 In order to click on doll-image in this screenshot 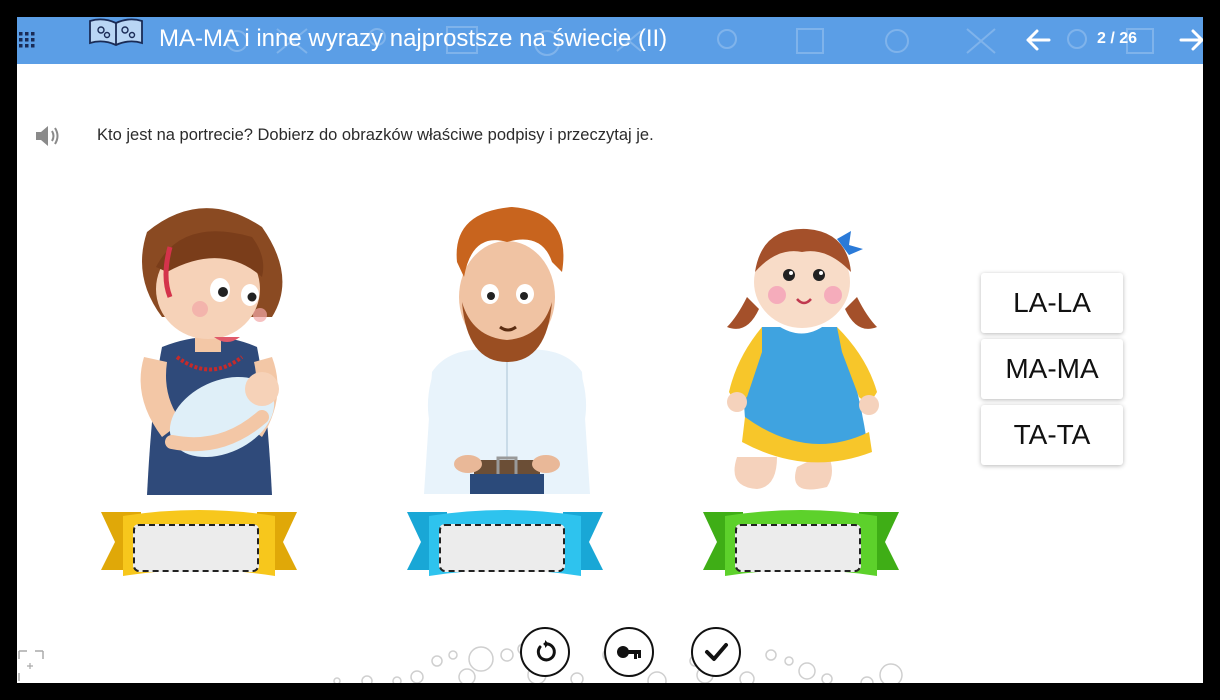, I will do `click(803, 359)`.